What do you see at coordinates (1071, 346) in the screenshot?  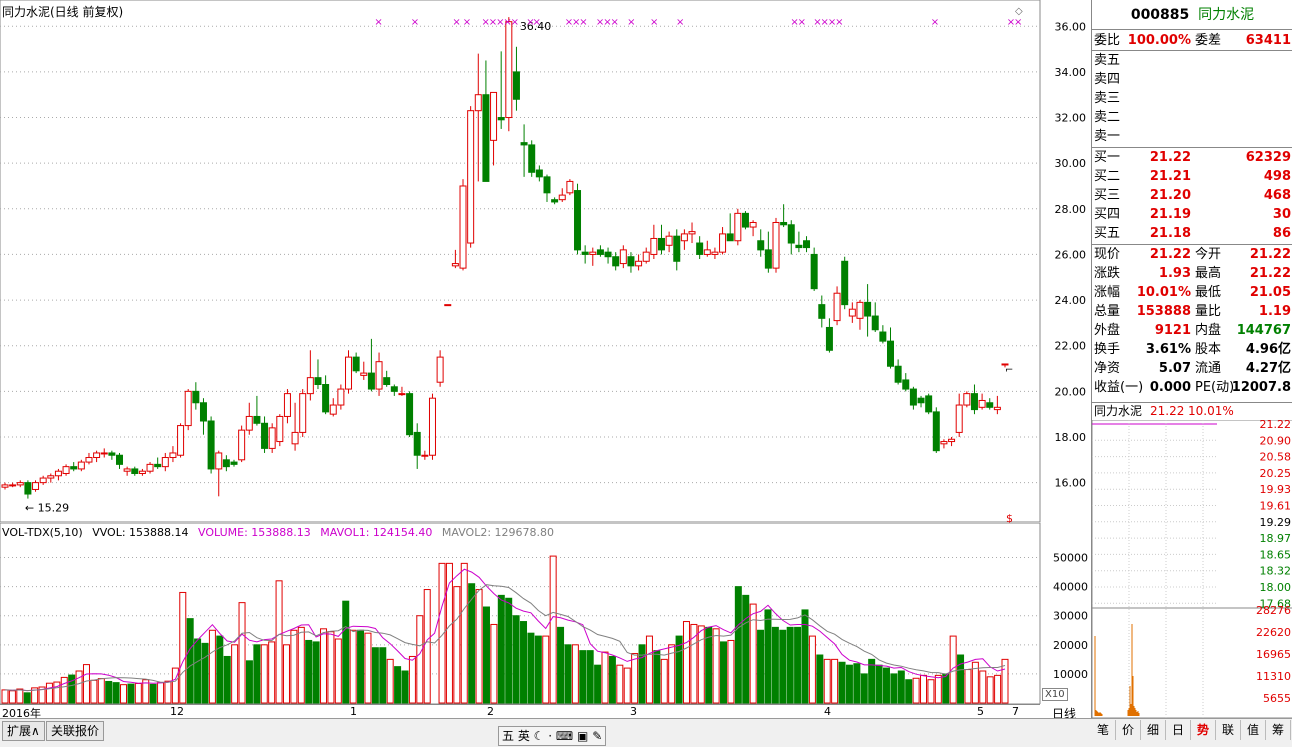 I see `y-tick-label: 22.00` at bounding box center [1071, 346].